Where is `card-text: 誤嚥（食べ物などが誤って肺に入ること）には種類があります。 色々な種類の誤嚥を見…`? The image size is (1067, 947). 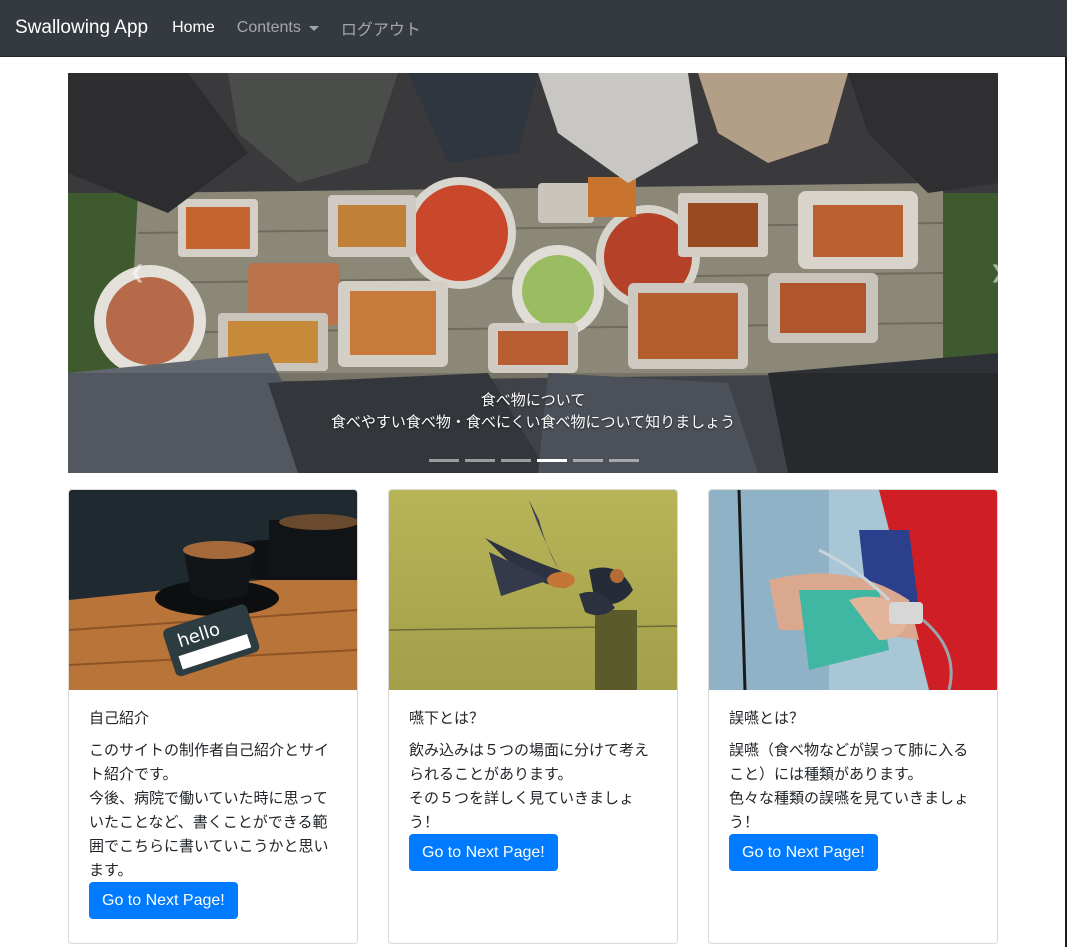 card-text: 誤嚥（食べ物などが誤って肺に入ること）には種類があります。 色々な種類の誤嚥を見… is located at coordinates (849, 786).